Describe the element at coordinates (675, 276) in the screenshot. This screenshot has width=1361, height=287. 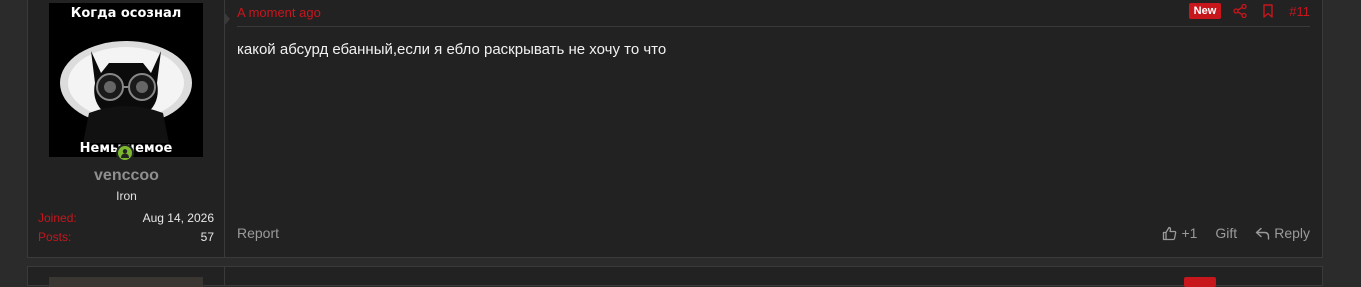
I see `next-post` at that location.